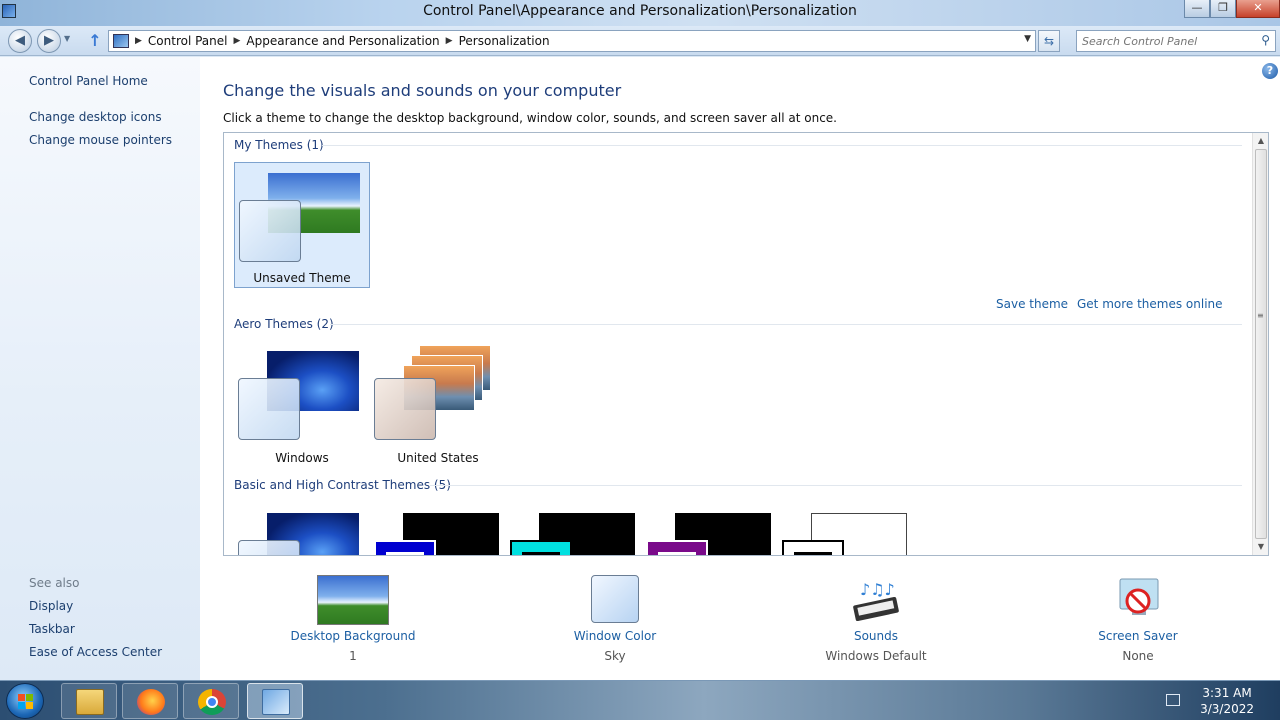 Image resolution: width=1280 pixels, height=720 pixels. I want to click on screen-saver-setting: Screen Saver None, so click(1138, 619).